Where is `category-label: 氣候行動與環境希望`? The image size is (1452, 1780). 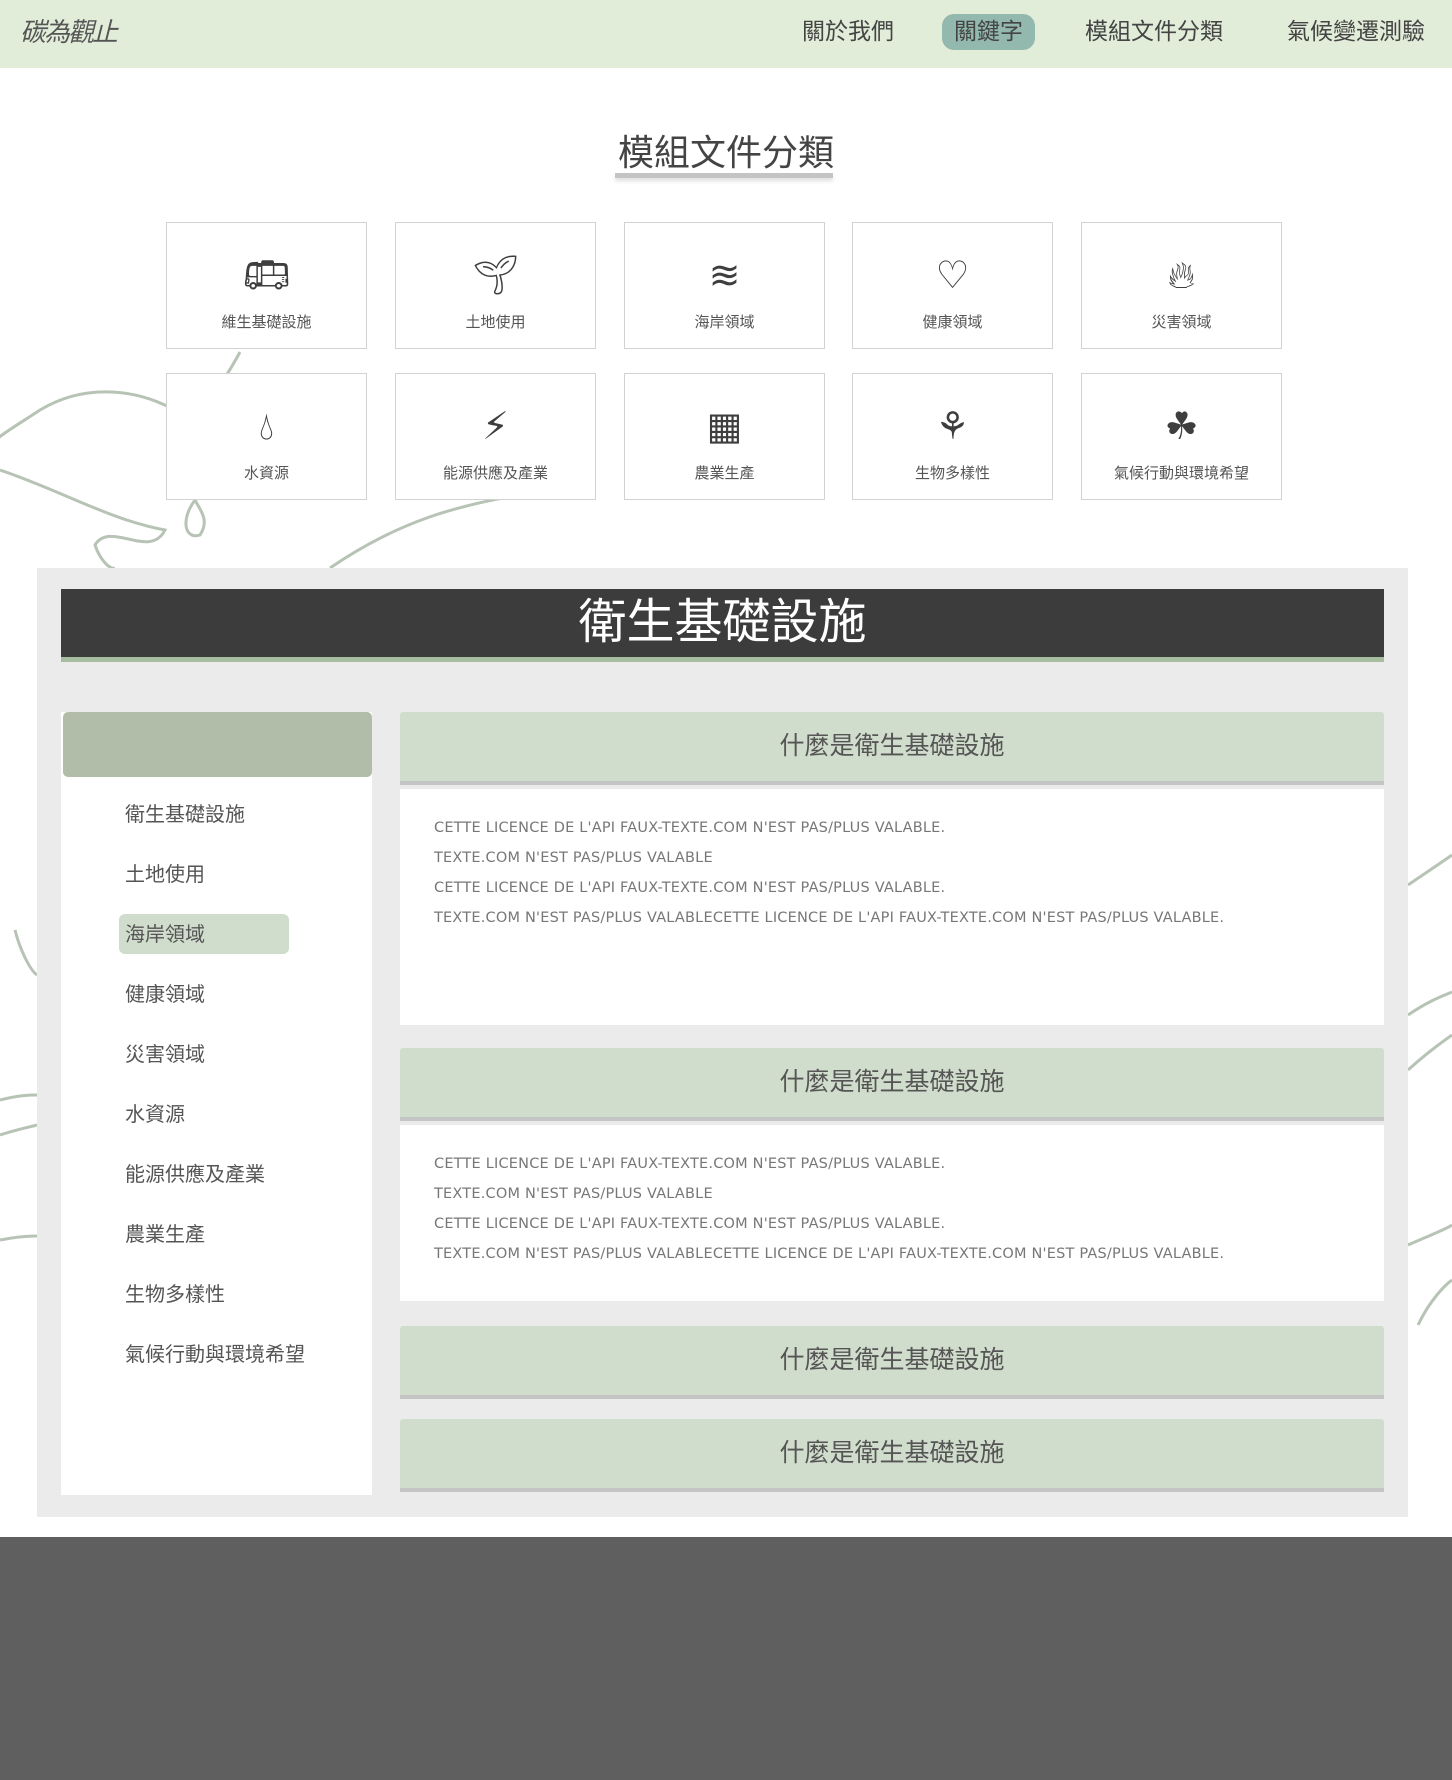
category-label: 氣候行動與環境希望 is located at coordinates (1181, 473).